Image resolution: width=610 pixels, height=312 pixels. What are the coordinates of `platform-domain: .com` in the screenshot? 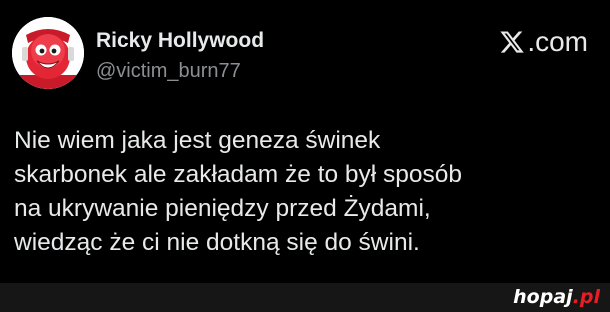 It's located at (557, 41).